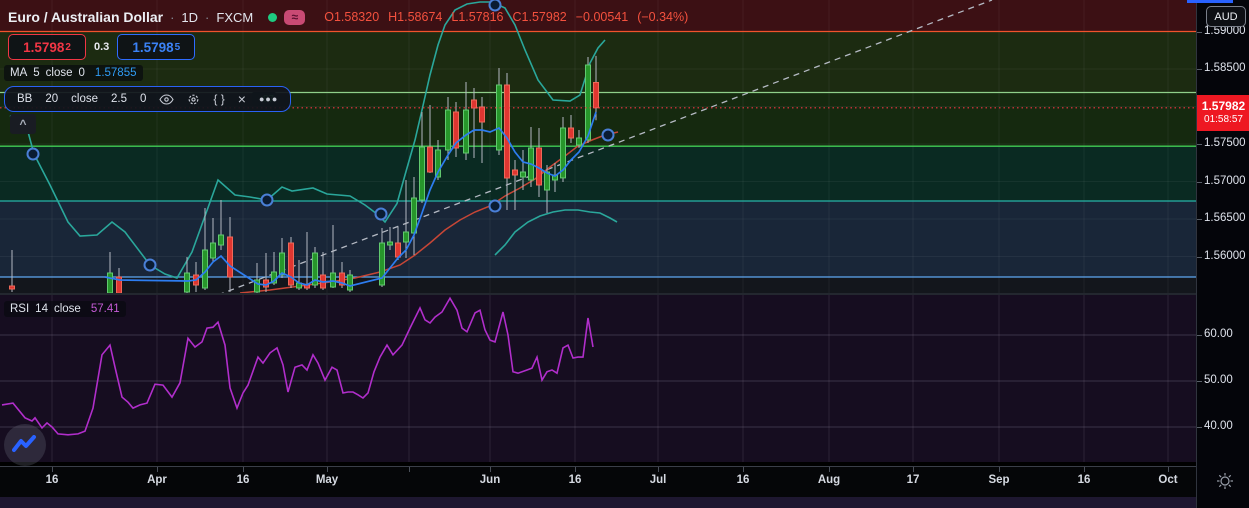 The image size is (1249, 508). I want to click on tradingview-logo, so click(25, 445).